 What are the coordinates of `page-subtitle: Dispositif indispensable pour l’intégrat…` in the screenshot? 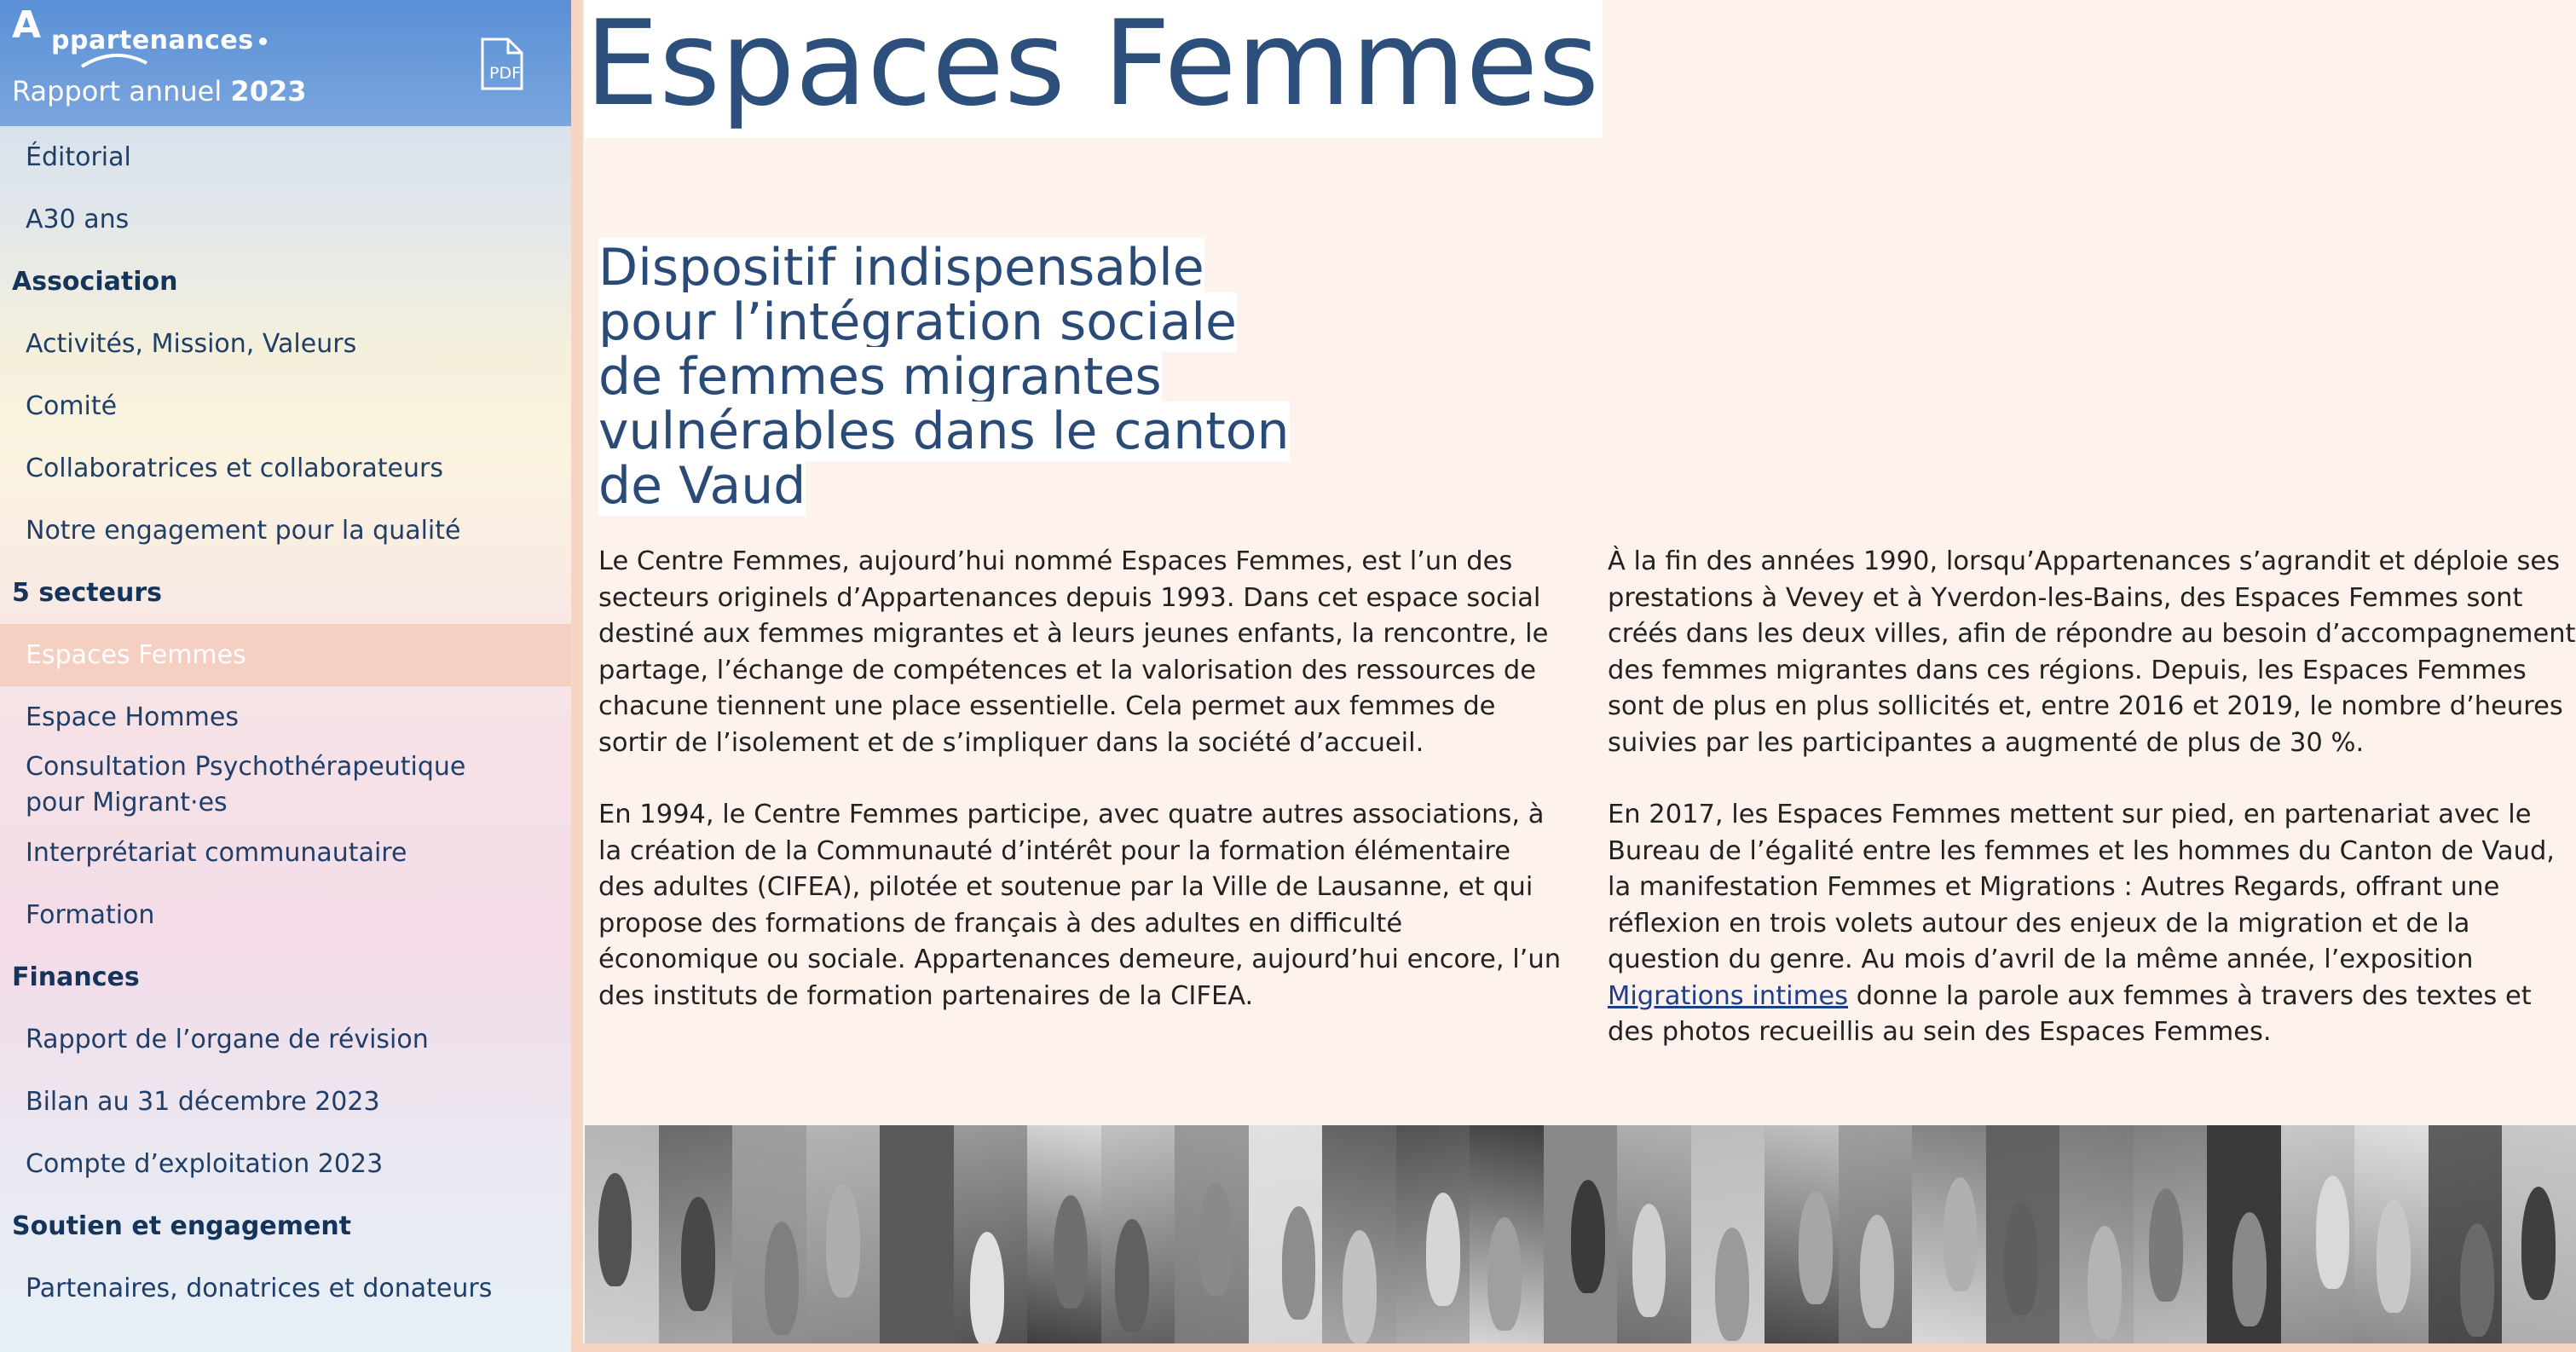 It's located at (947, 377).